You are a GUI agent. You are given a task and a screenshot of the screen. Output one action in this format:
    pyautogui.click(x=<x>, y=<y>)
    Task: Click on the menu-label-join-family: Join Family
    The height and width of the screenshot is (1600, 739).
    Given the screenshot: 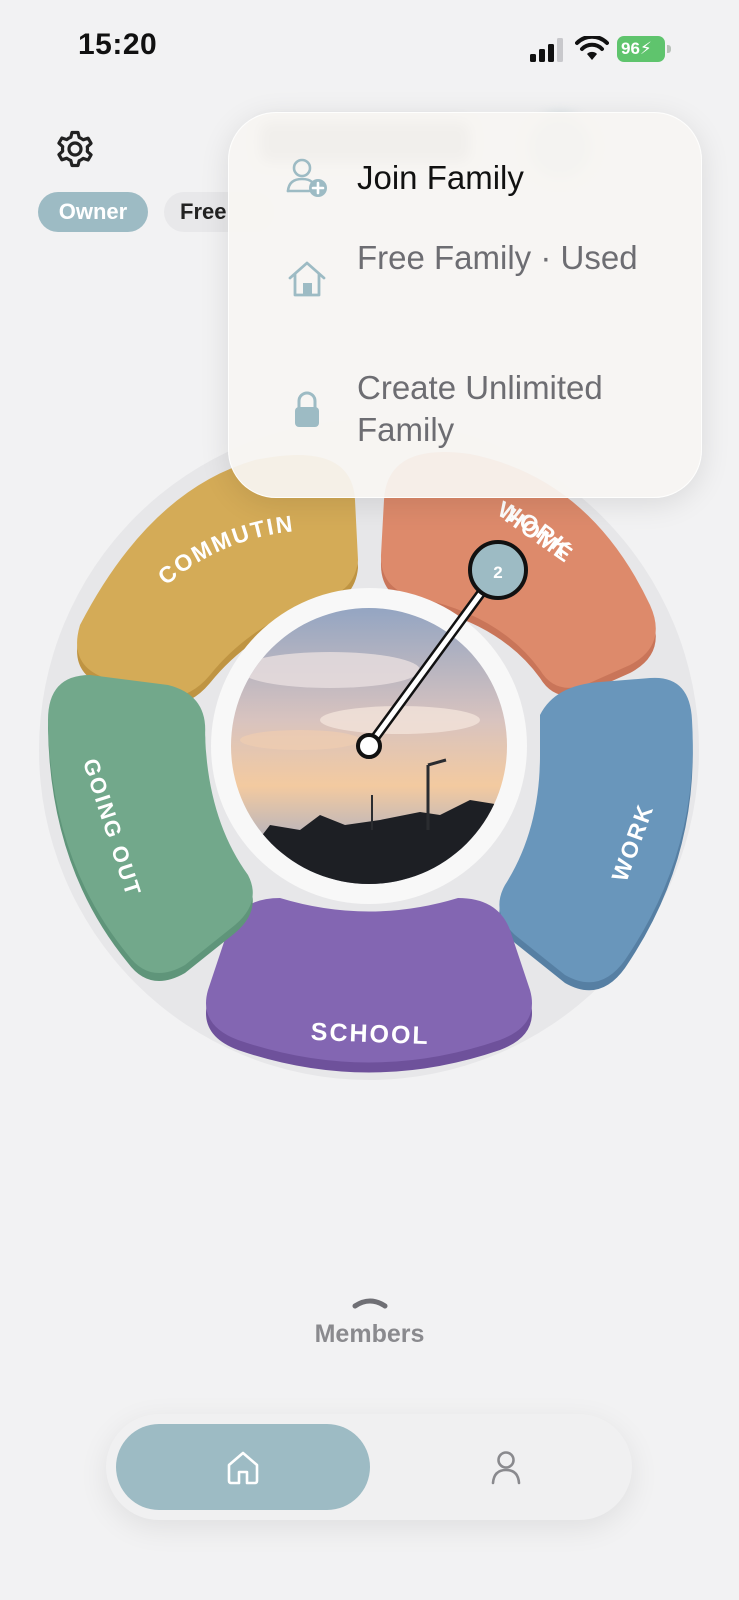 What is the action you would take?
    pyautogui.click(x=440, y=177)
    